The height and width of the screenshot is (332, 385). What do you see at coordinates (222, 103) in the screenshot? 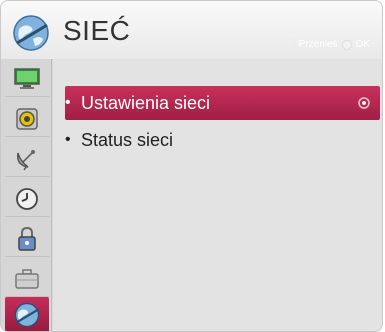
I see `menu-item-network-settings: • Ustawienia sieci` at bounding box center [222, 103].